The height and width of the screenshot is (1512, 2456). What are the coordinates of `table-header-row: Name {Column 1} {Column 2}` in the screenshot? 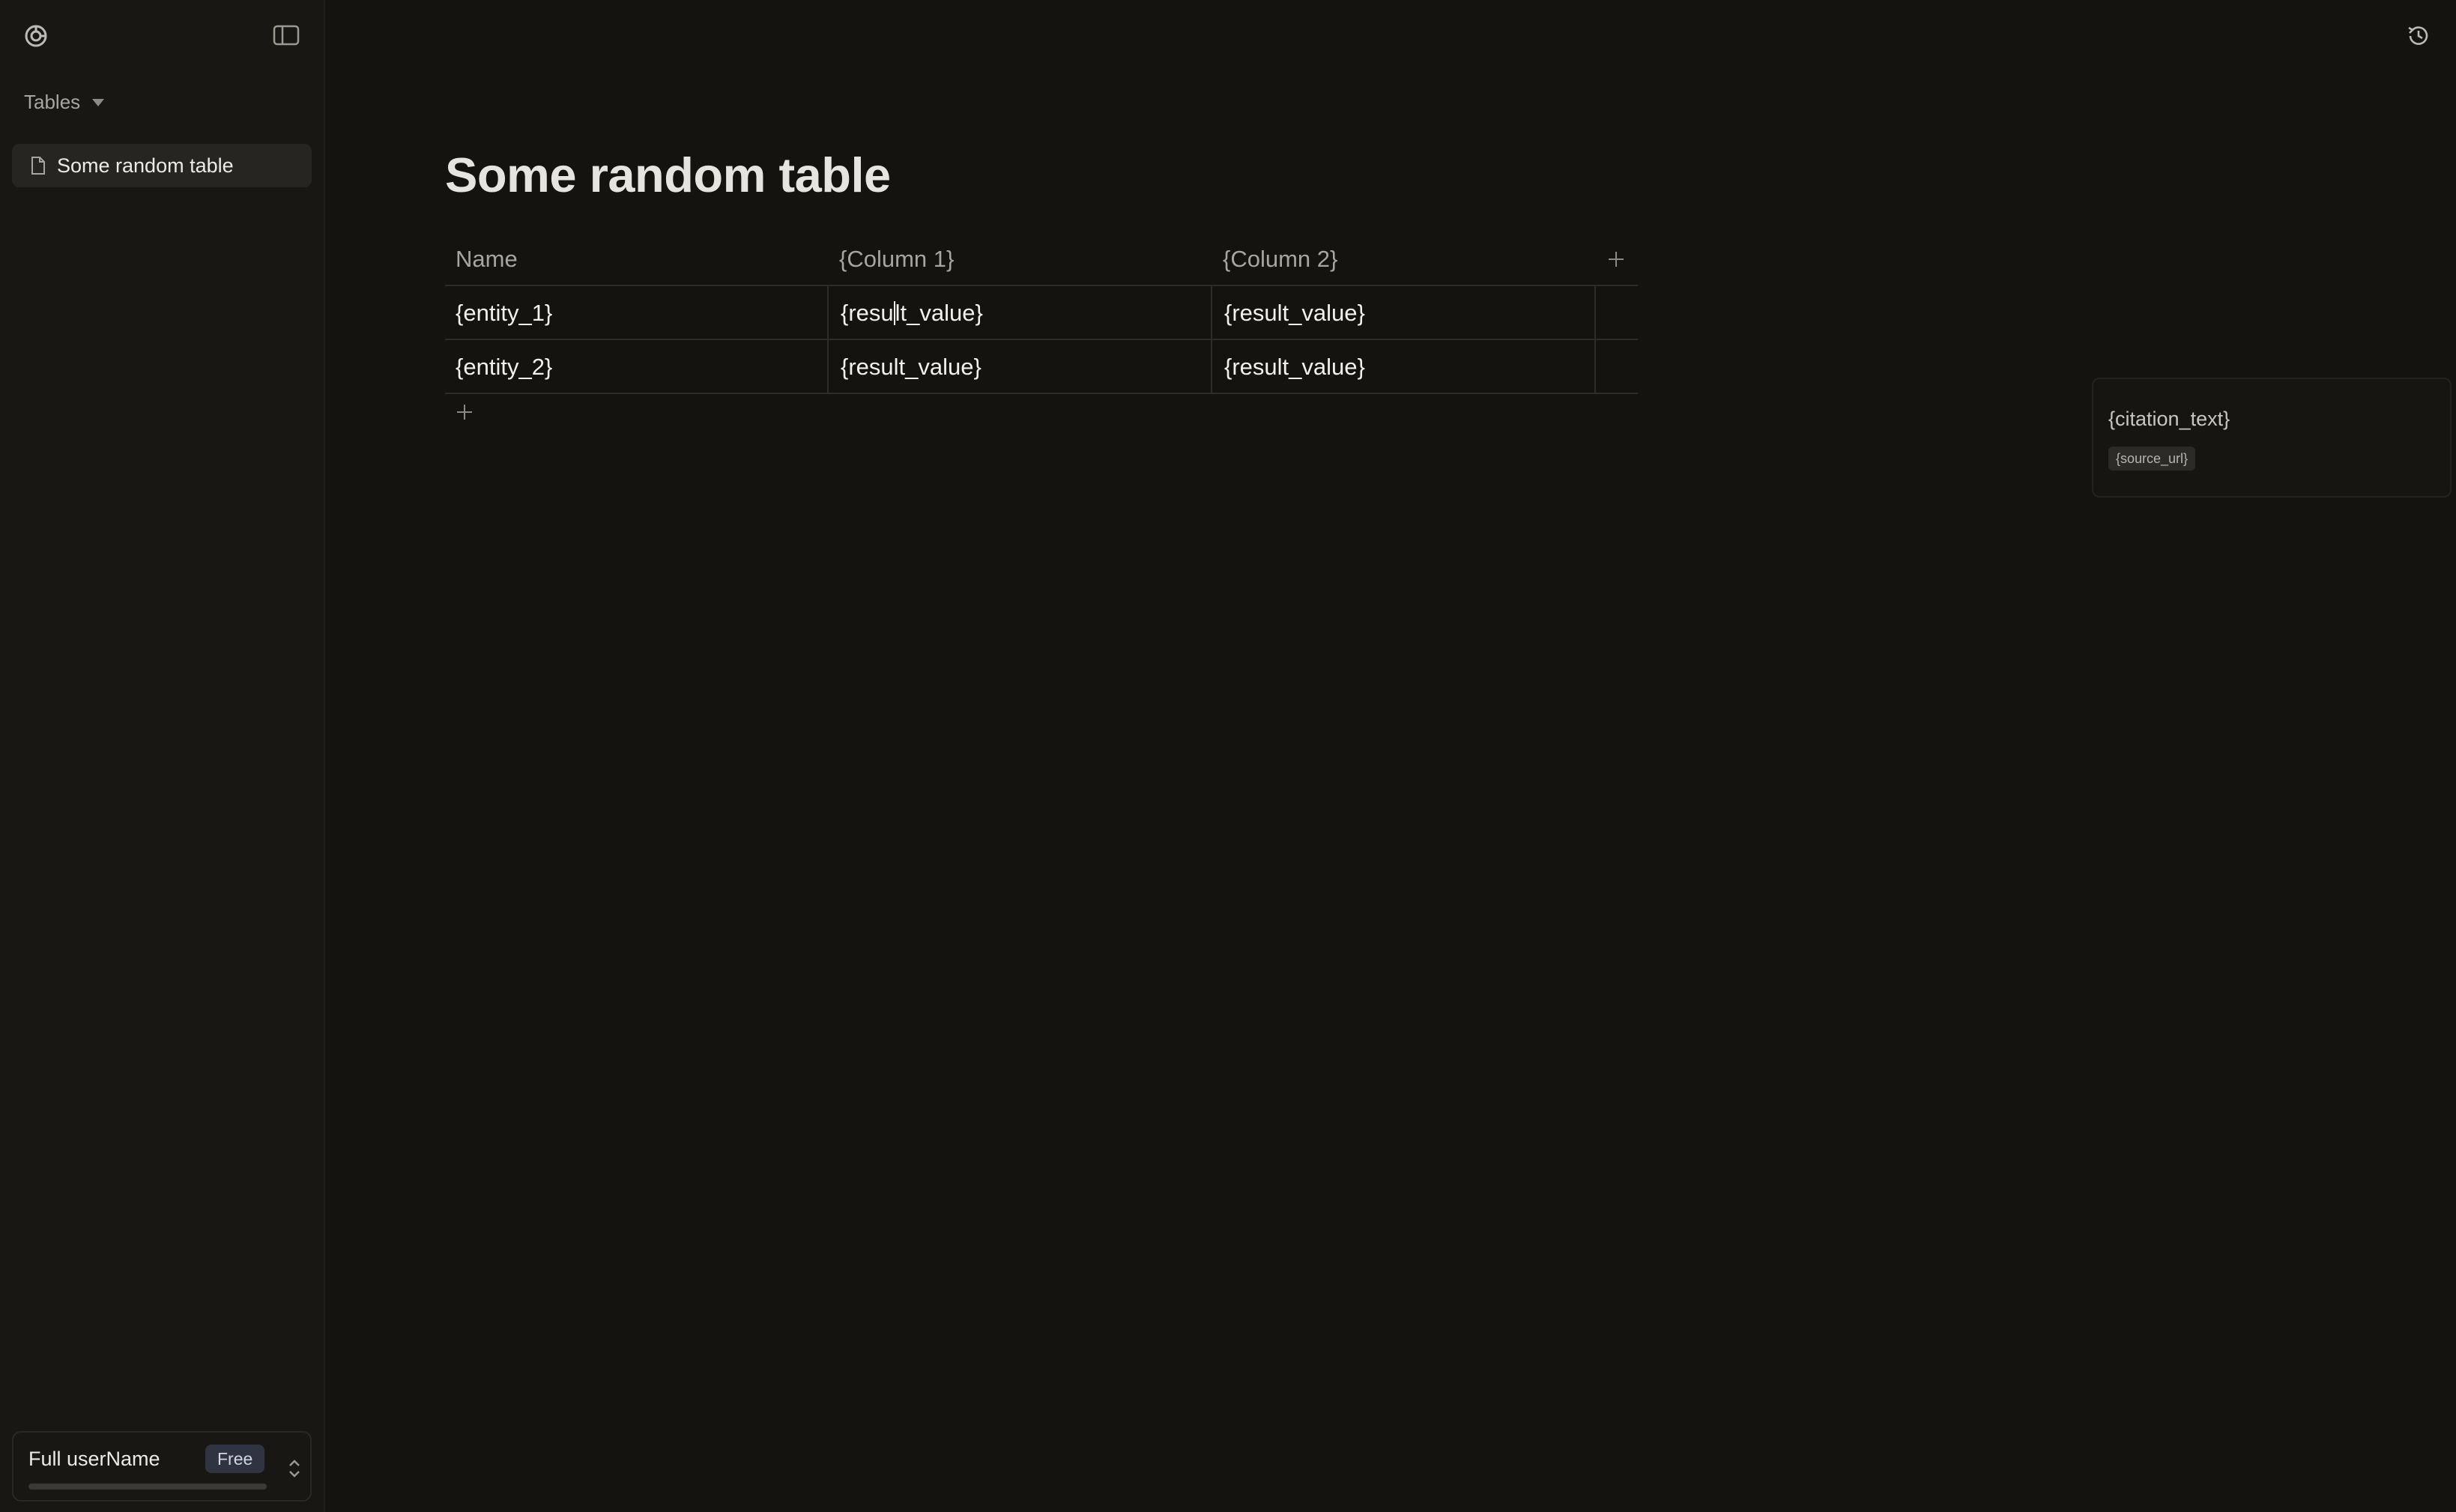 It's located at (1041, 259).